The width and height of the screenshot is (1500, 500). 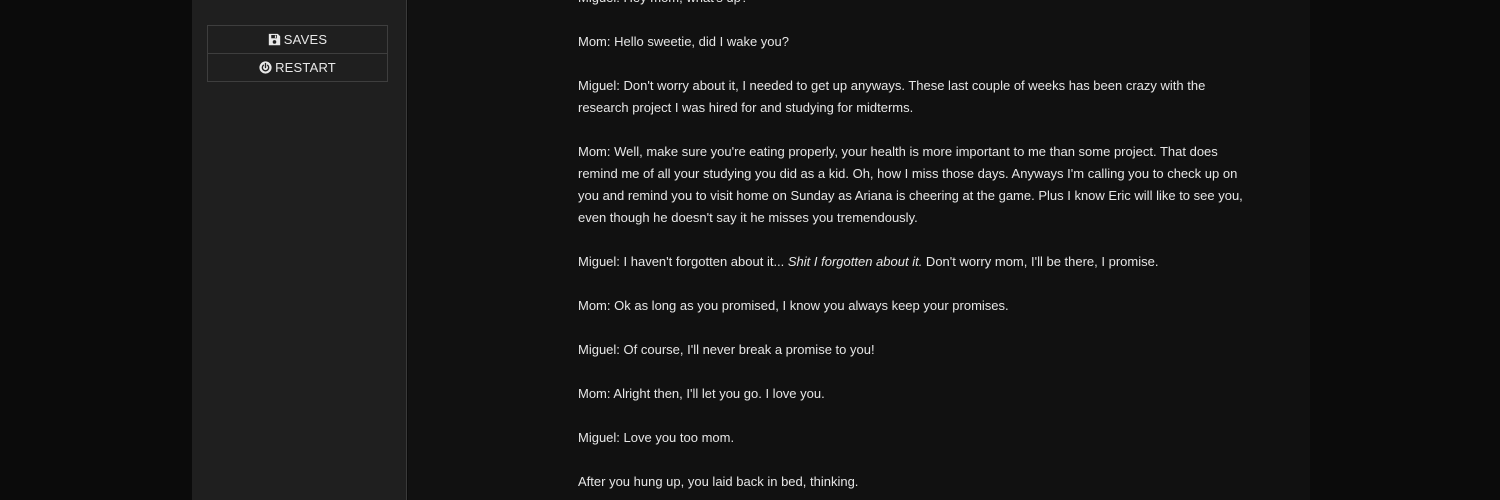 What do you see at coordinates (656, 437) in the screenshot?
I see `story-paragraph: Miguel: Love you too mom.` at bounding box center [656, 437].